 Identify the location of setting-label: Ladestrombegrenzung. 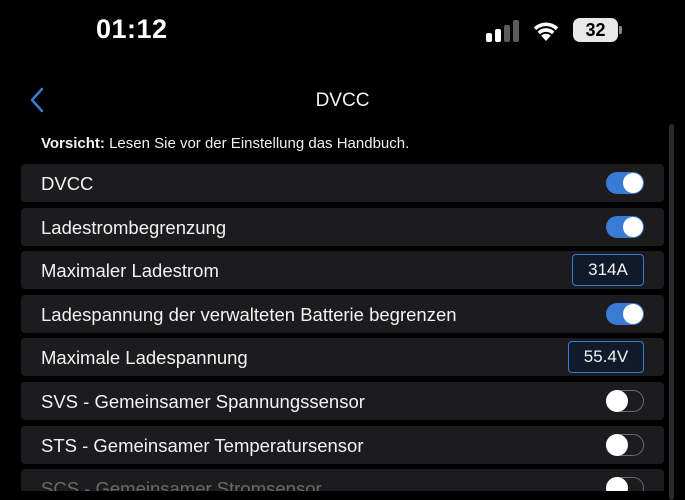
(134, 227).